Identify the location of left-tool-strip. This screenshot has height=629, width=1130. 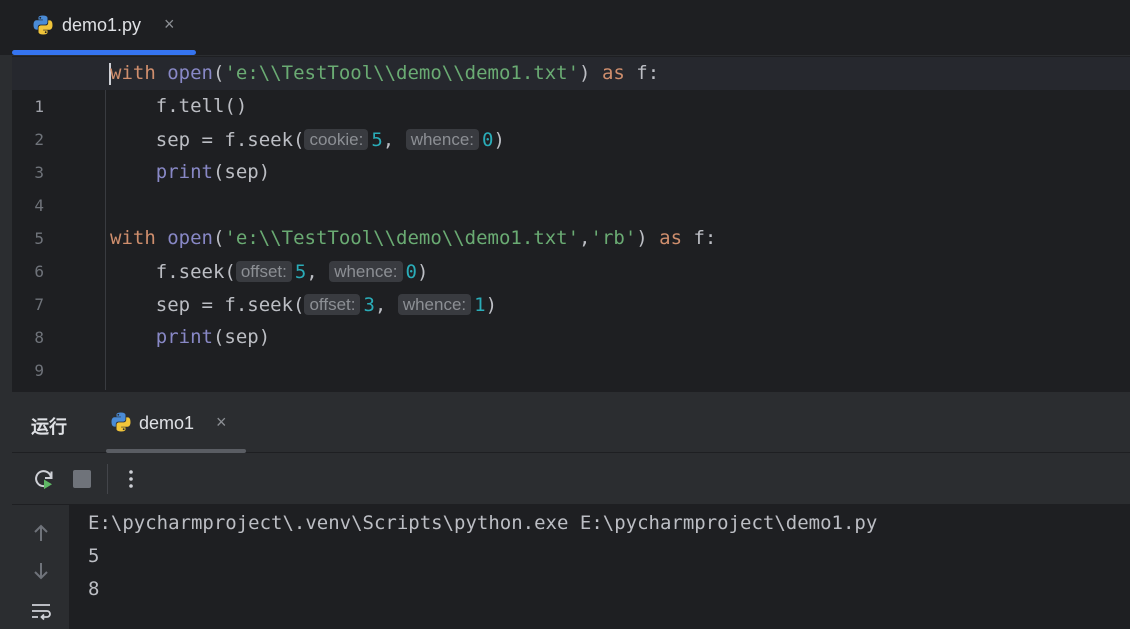
(6, 314).